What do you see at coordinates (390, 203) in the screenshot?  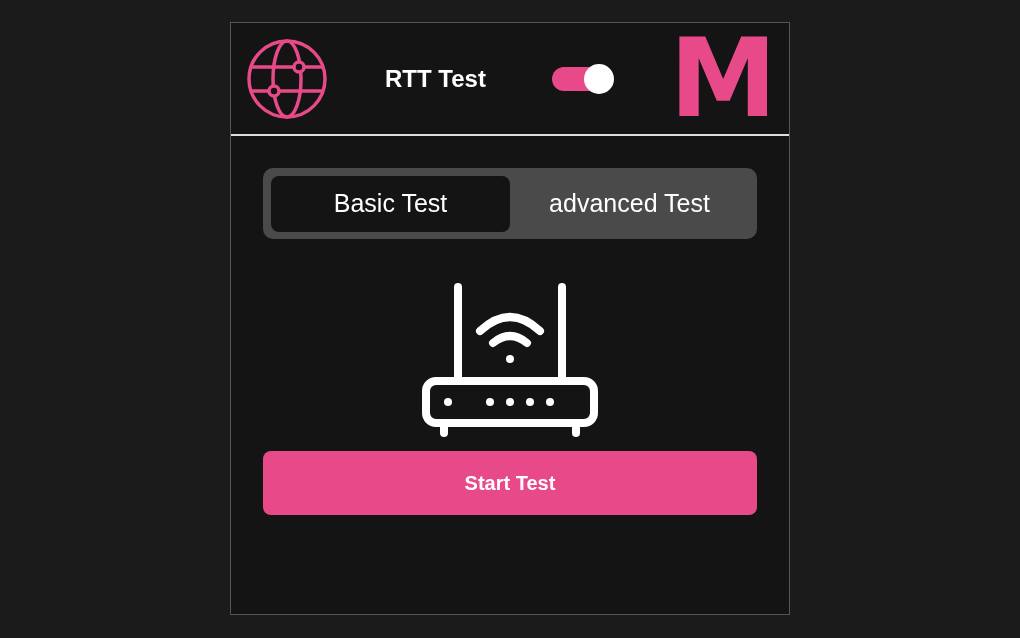 I see `tab: Basic Test` at bounding box center [390, 203].